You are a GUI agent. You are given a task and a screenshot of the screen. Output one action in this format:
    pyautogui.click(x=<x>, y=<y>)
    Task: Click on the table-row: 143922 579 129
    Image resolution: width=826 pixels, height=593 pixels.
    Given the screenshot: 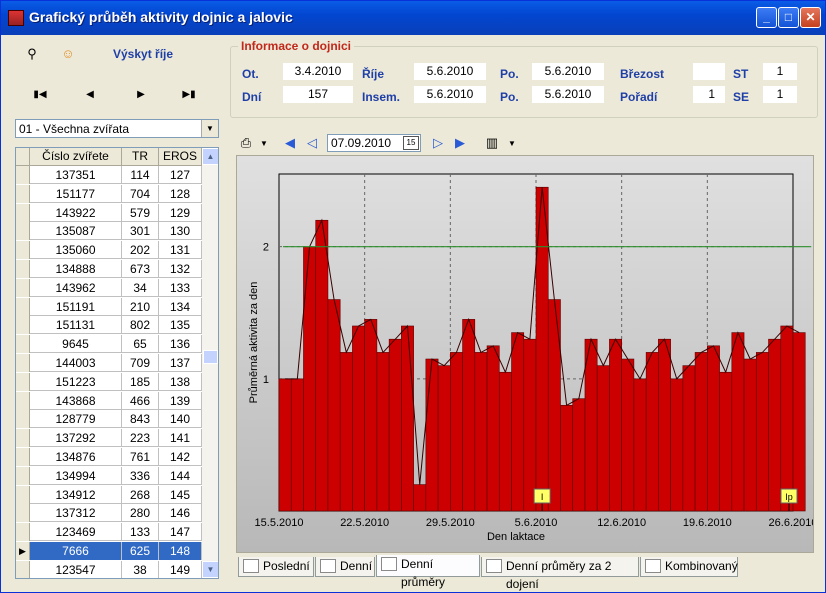 What is the action you would take?
    pyautogui.click(x=109, y=212)
    